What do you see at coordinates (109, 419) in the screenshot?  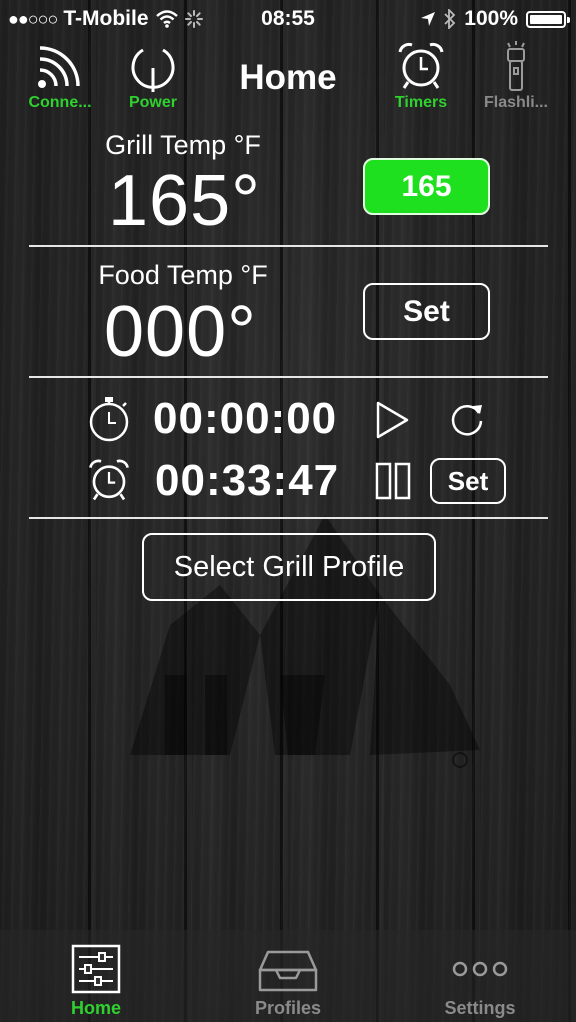 I see `stopwatch-icon` at bounding box center [109, 419].